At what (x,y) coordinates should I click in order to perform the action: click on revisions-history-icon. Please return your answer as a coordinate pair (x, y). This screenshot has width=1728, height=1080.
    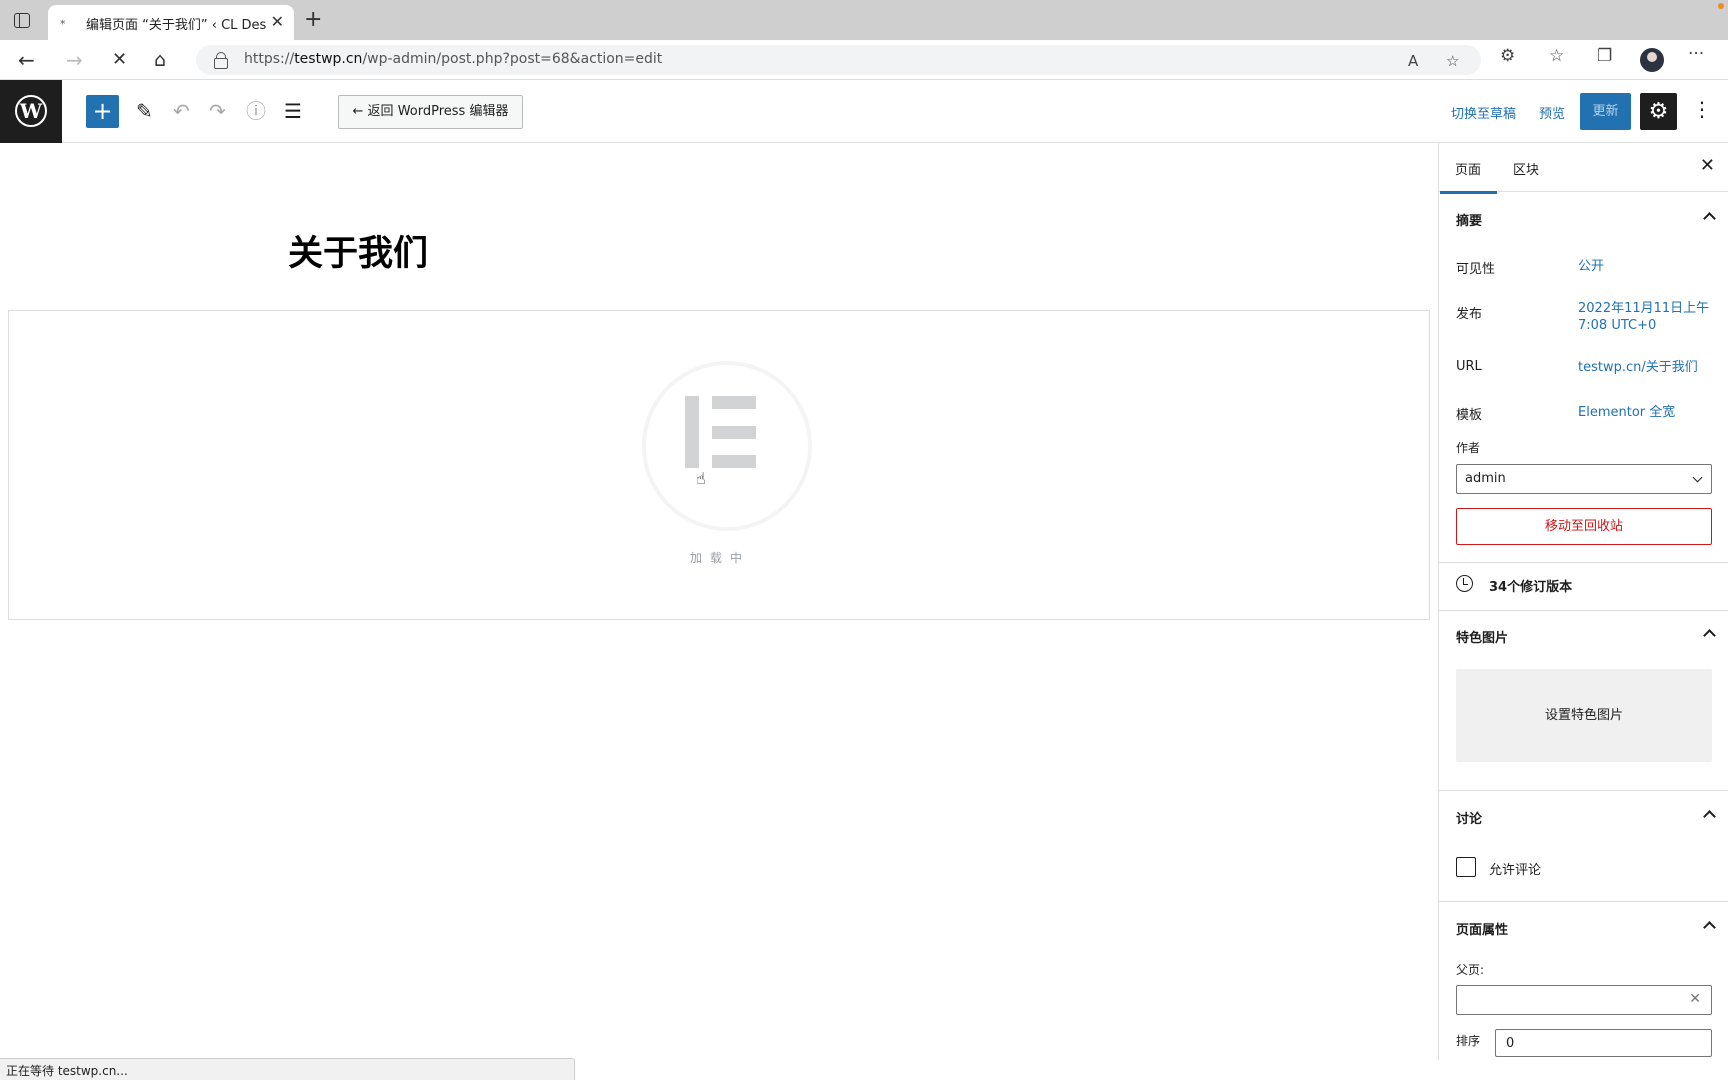
    Looking at the image, I should click on (1464, 583).